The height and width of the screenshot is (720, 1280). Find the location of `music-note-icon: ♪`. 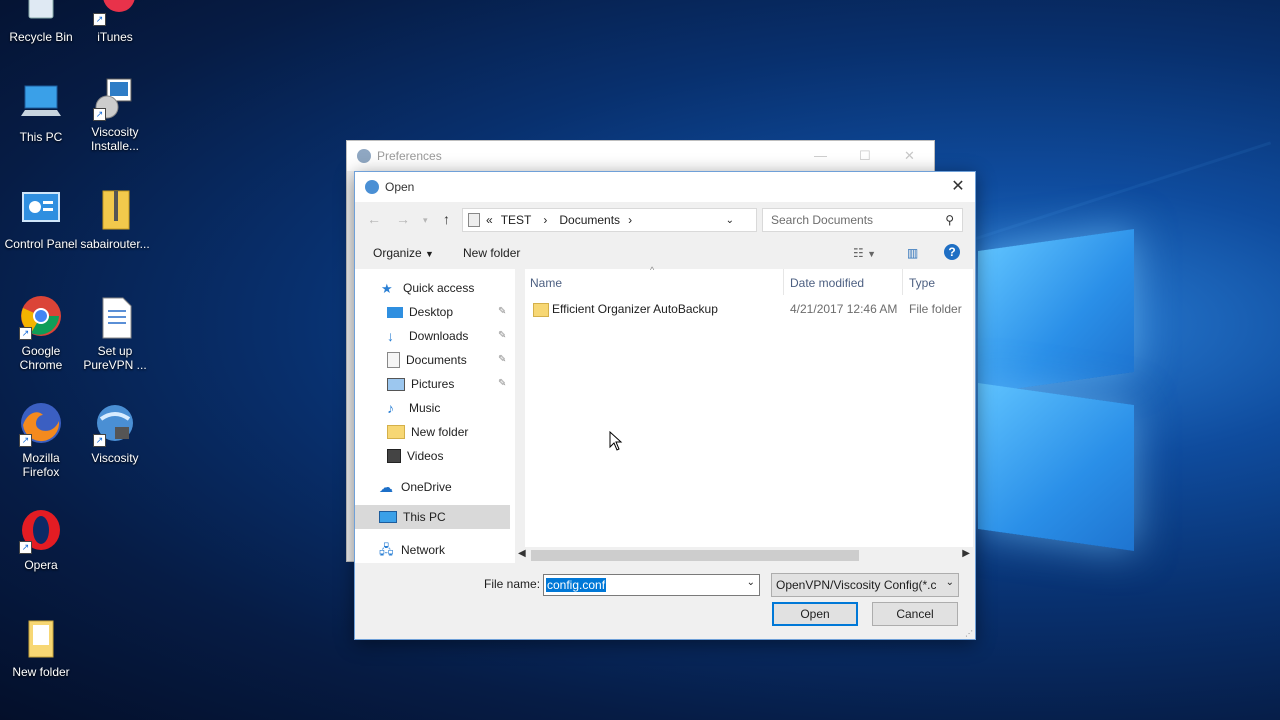

music-note-icon: ♪ is located at coordinates (390, 408).